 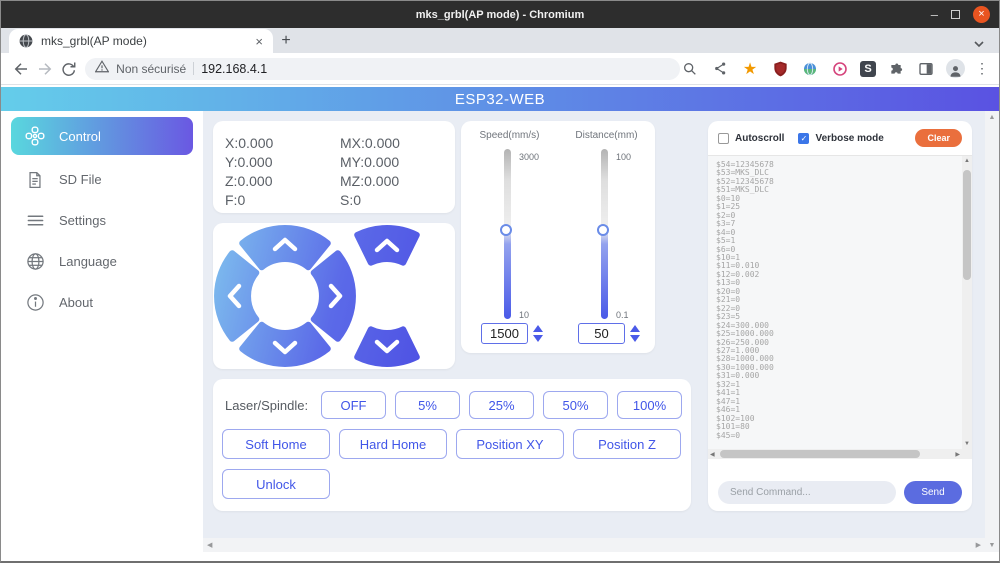 What do you see at coordinates (606, 135) in the screenshot?
I see `distance-label: Distance(mm)` at bounding box center [606, 135].